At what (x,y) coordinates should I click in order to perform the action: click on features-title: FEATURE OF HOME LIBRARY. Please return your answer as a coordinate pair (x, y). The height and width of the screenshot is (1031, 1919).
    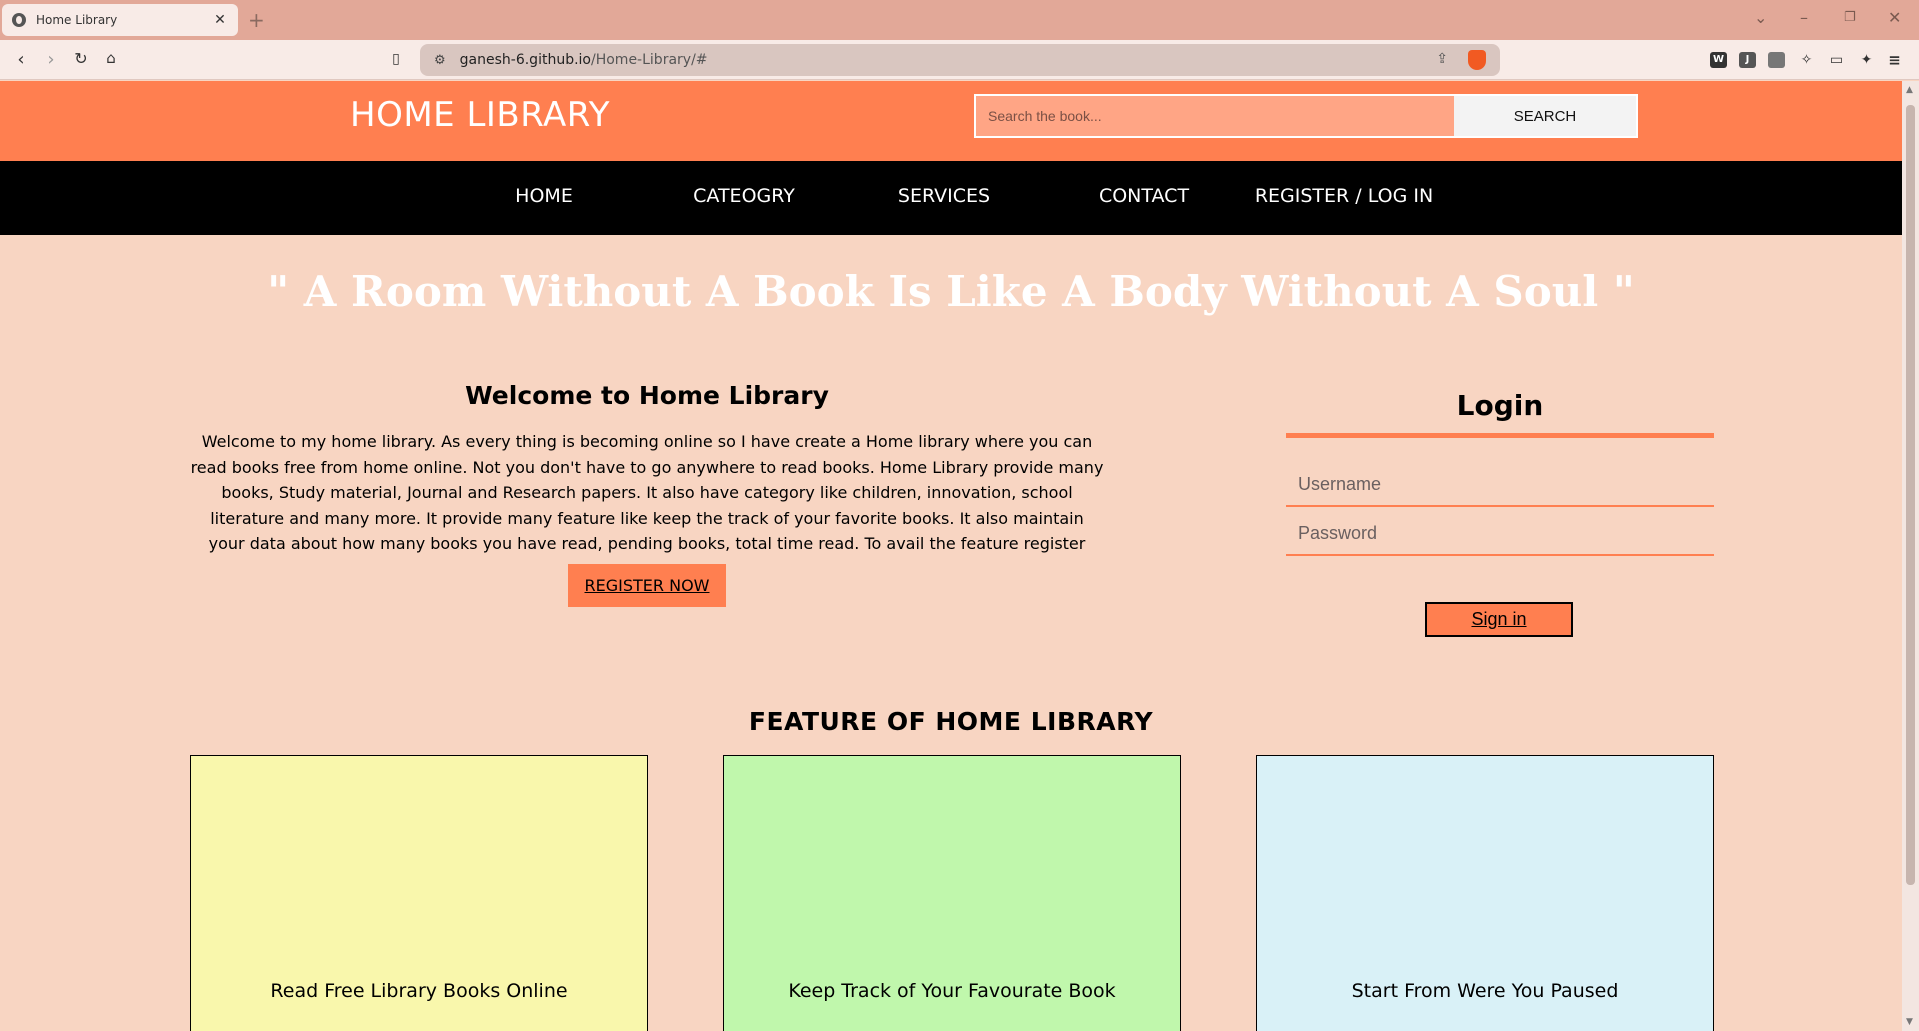
    Looking at the image, I should click on (951, 721).